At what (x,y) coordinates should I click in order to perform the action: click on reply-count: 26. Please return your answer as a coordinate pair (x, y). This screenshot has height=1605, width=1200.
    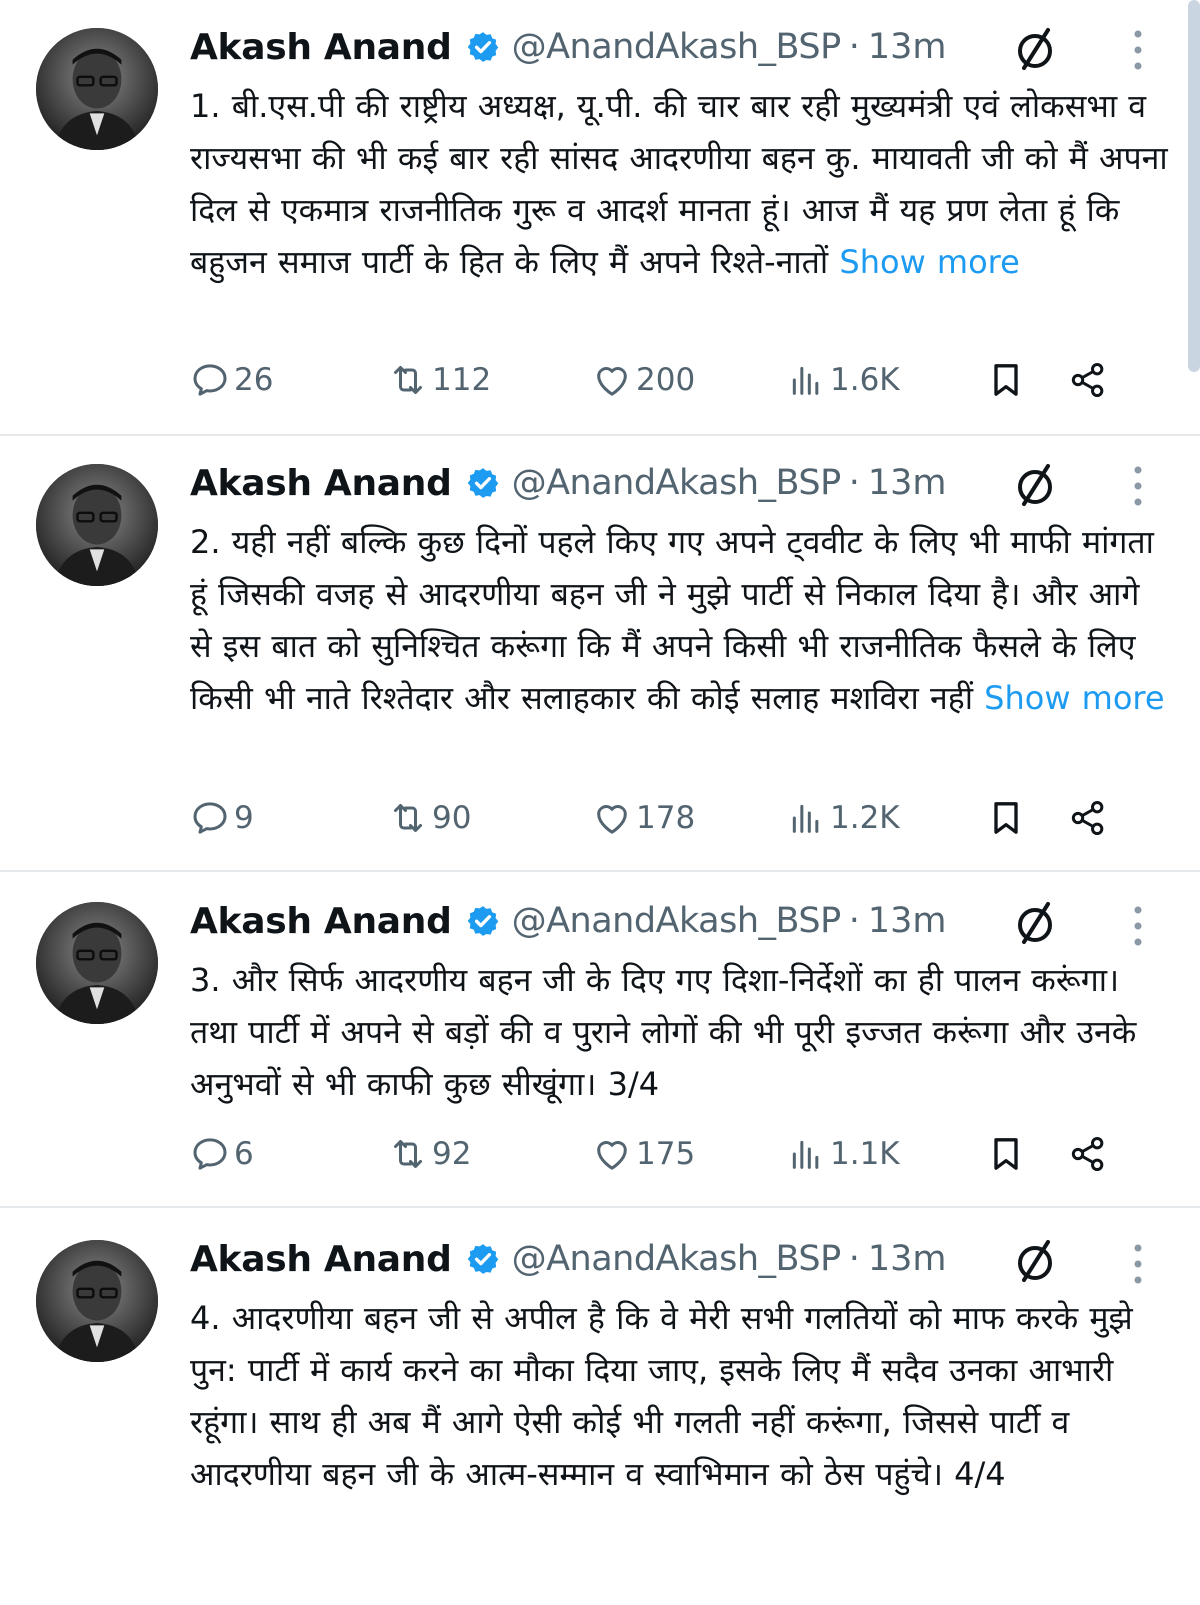
    Looking at the image, I should click on (254, 380).